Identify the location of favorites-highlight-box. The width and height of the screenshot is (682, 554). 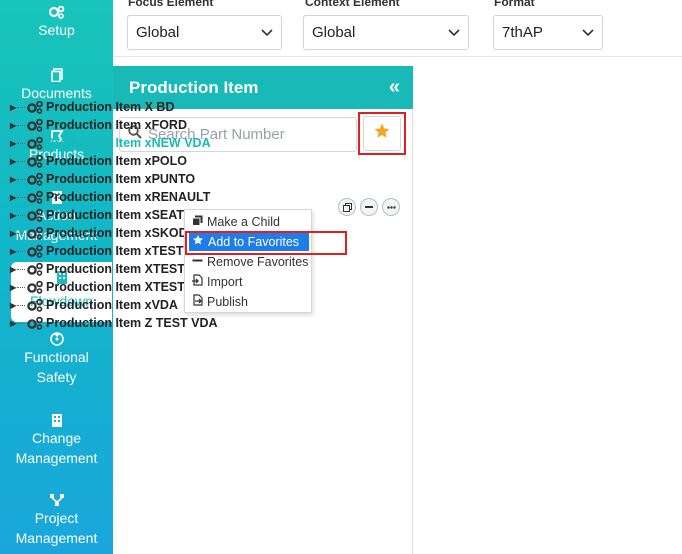
(382, 133).